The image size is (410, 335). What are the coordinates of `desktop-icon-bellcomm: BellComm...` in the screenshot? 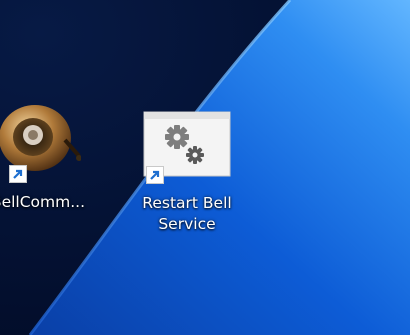 It's located at (44, 158).